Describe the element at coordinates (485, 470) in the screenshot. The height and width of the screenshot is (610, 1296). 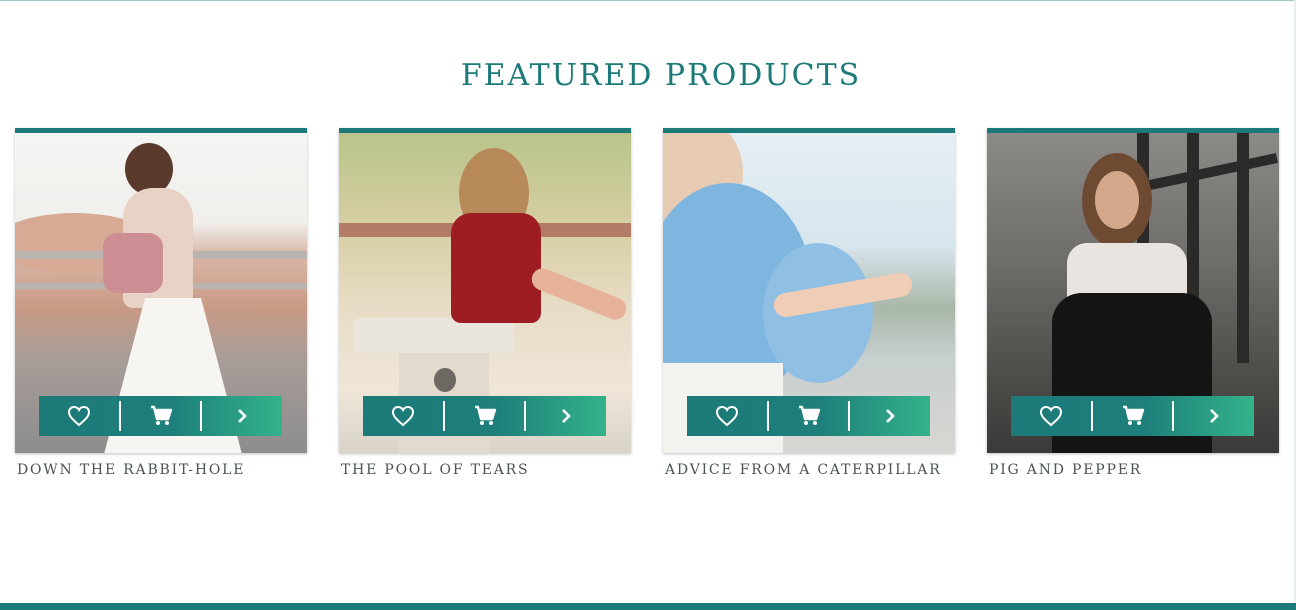
I see `product-name: THE POOL OF TEARS` at that location.